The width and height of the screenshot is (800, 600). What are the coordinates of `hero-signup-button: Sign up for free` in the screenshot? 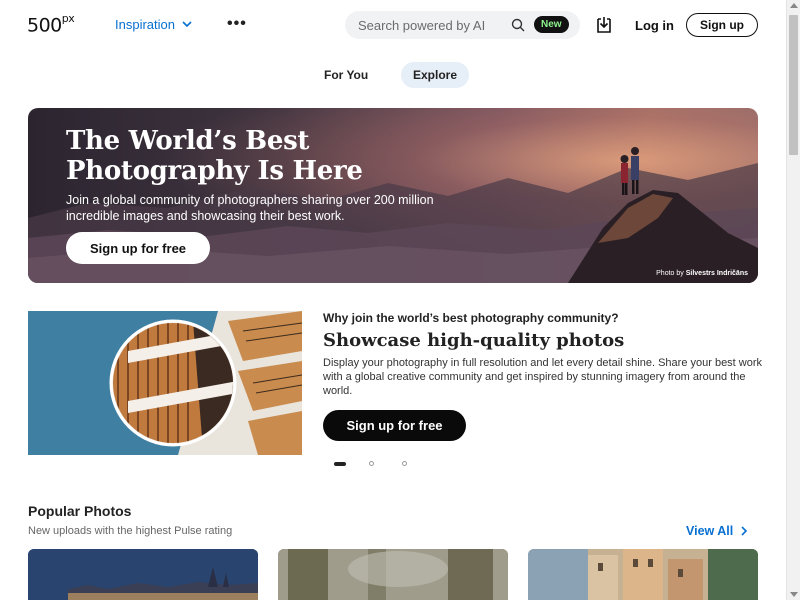 It's located at (138, 248).